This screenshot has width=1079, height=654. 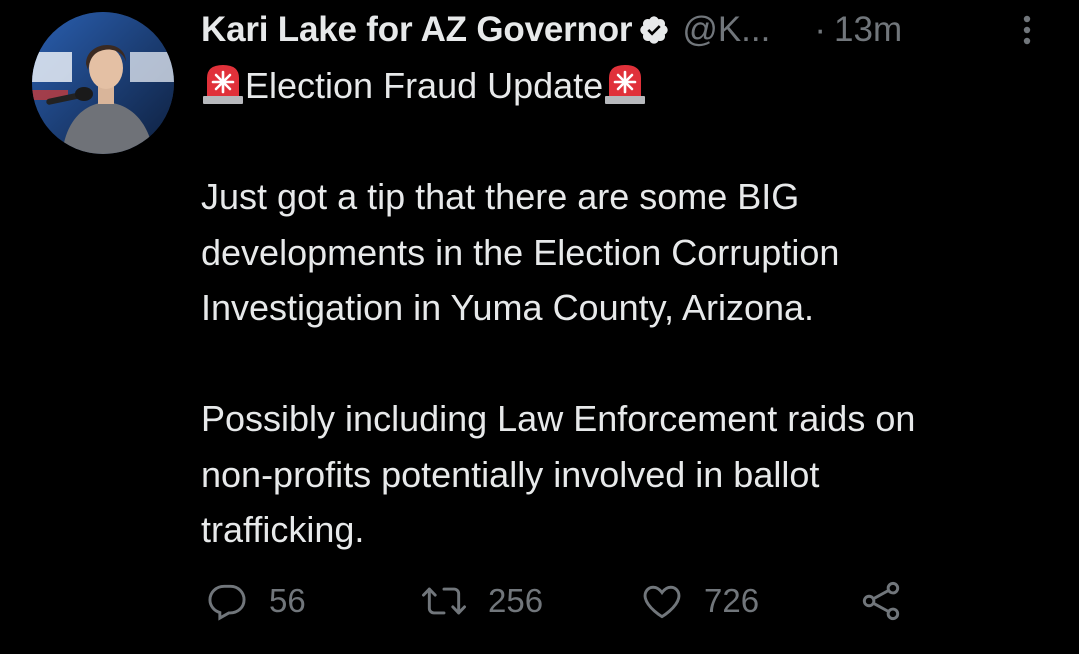 I want to click on body-line: trafficking., so click(x=283, y=529).